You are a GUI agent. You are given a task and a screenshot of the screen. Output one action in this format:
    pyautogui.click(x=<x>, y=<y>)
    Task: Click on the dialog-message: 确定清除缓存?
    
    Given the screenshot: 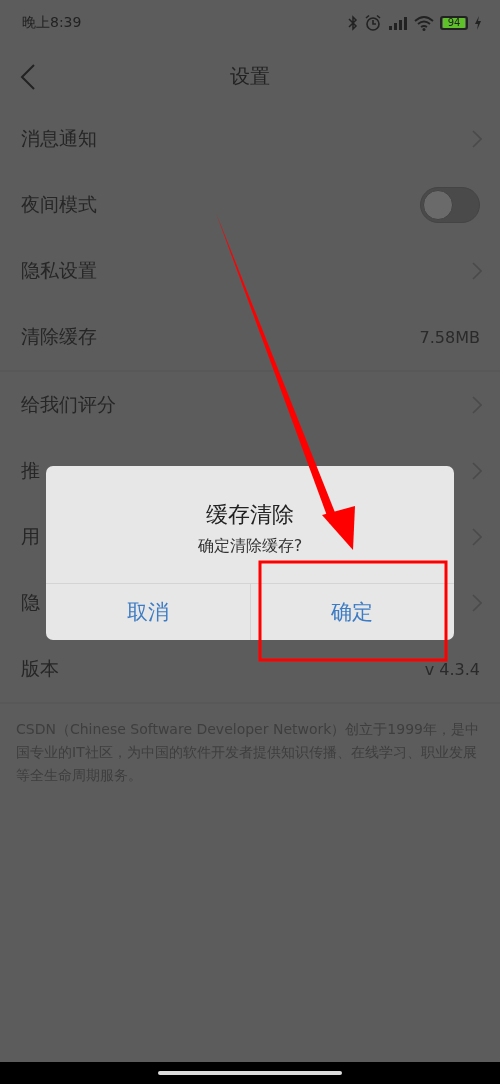 What is the action you would take?
    pyautogui.click(x=250, y=546)
    